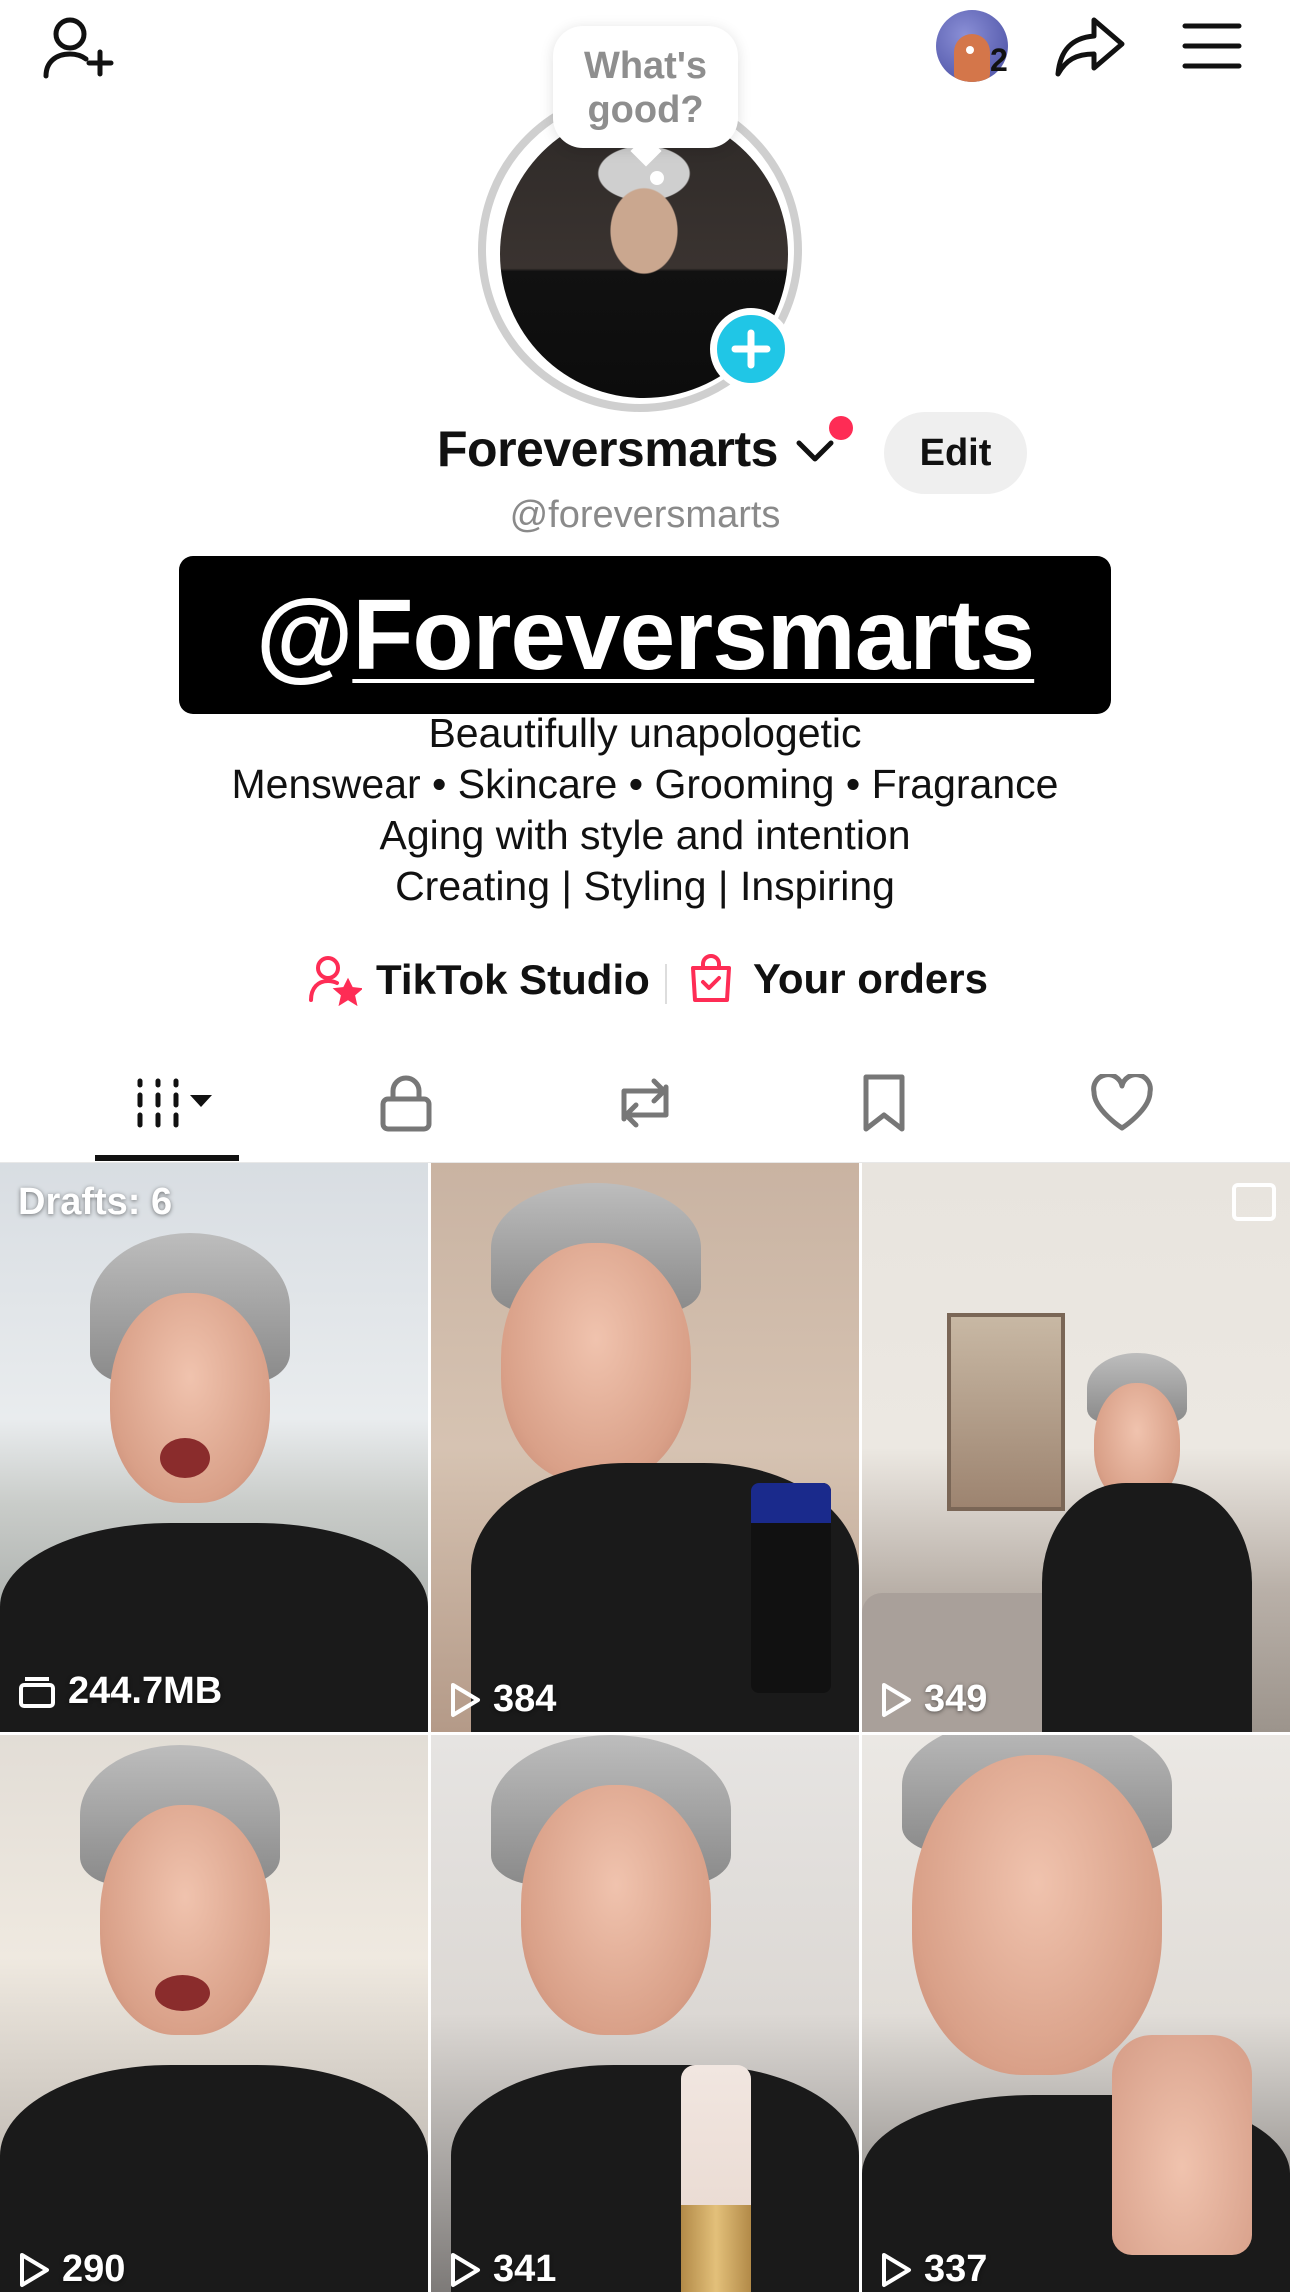  Describe the element at coordinates (1090, 47) in the screenshot. I see `share-icon` at that location.